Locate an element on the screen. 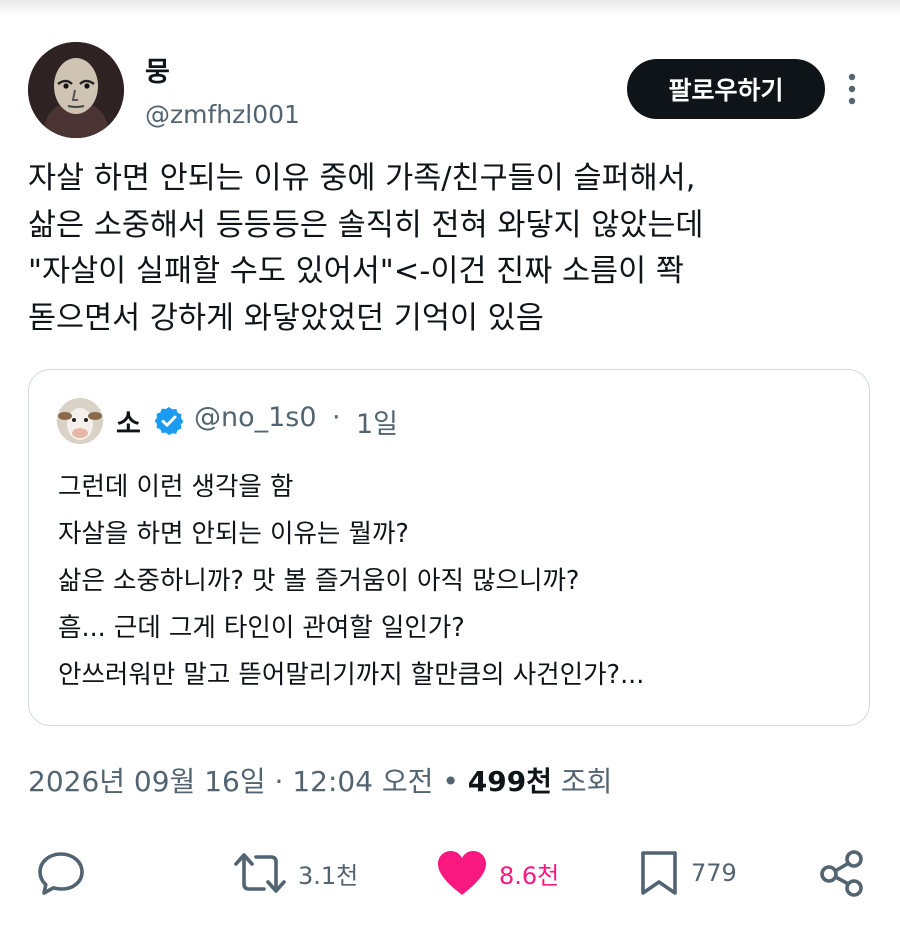 This screenshot has height=938, width=900. more-options-icon is located at coordinates (852, 89).